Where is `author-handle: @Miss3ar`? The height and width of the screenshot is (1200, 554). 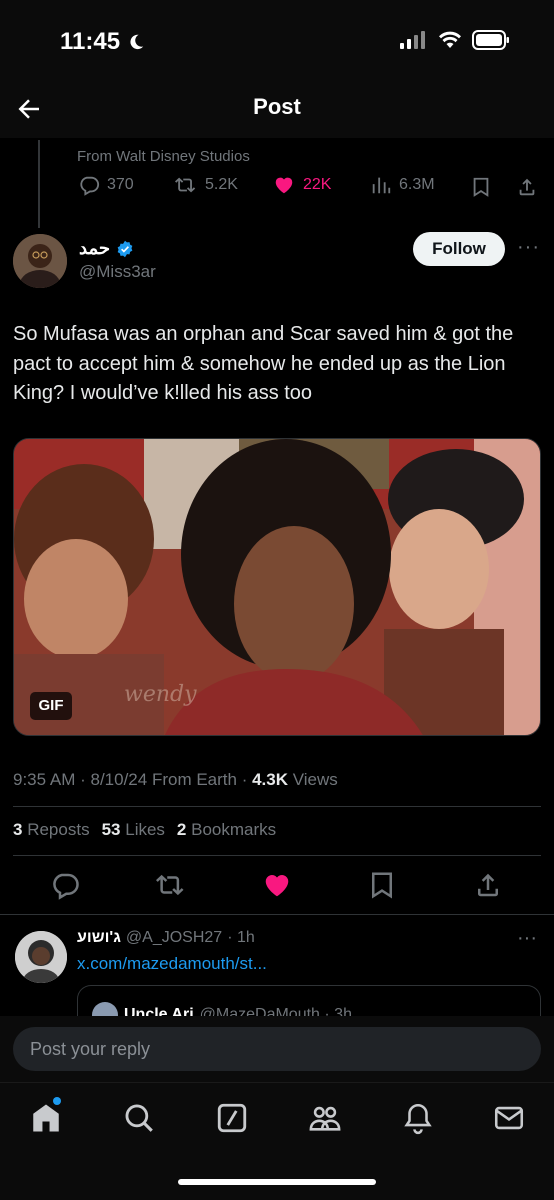
author-handle: @Miss3ar is located at coordinates (117, 272).